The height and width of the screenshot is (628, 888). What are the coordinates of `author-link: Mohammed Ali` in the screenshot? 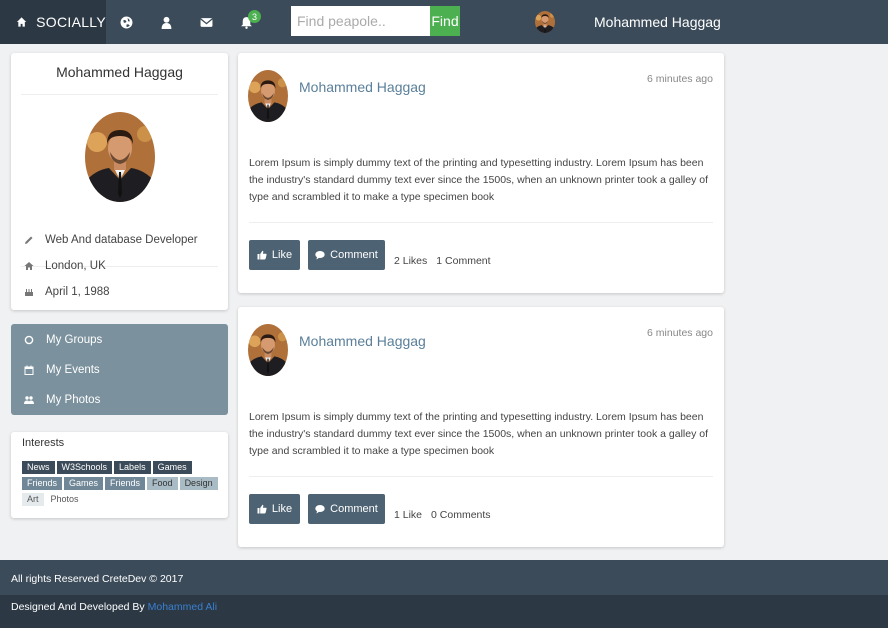 It's located at (182, 607).